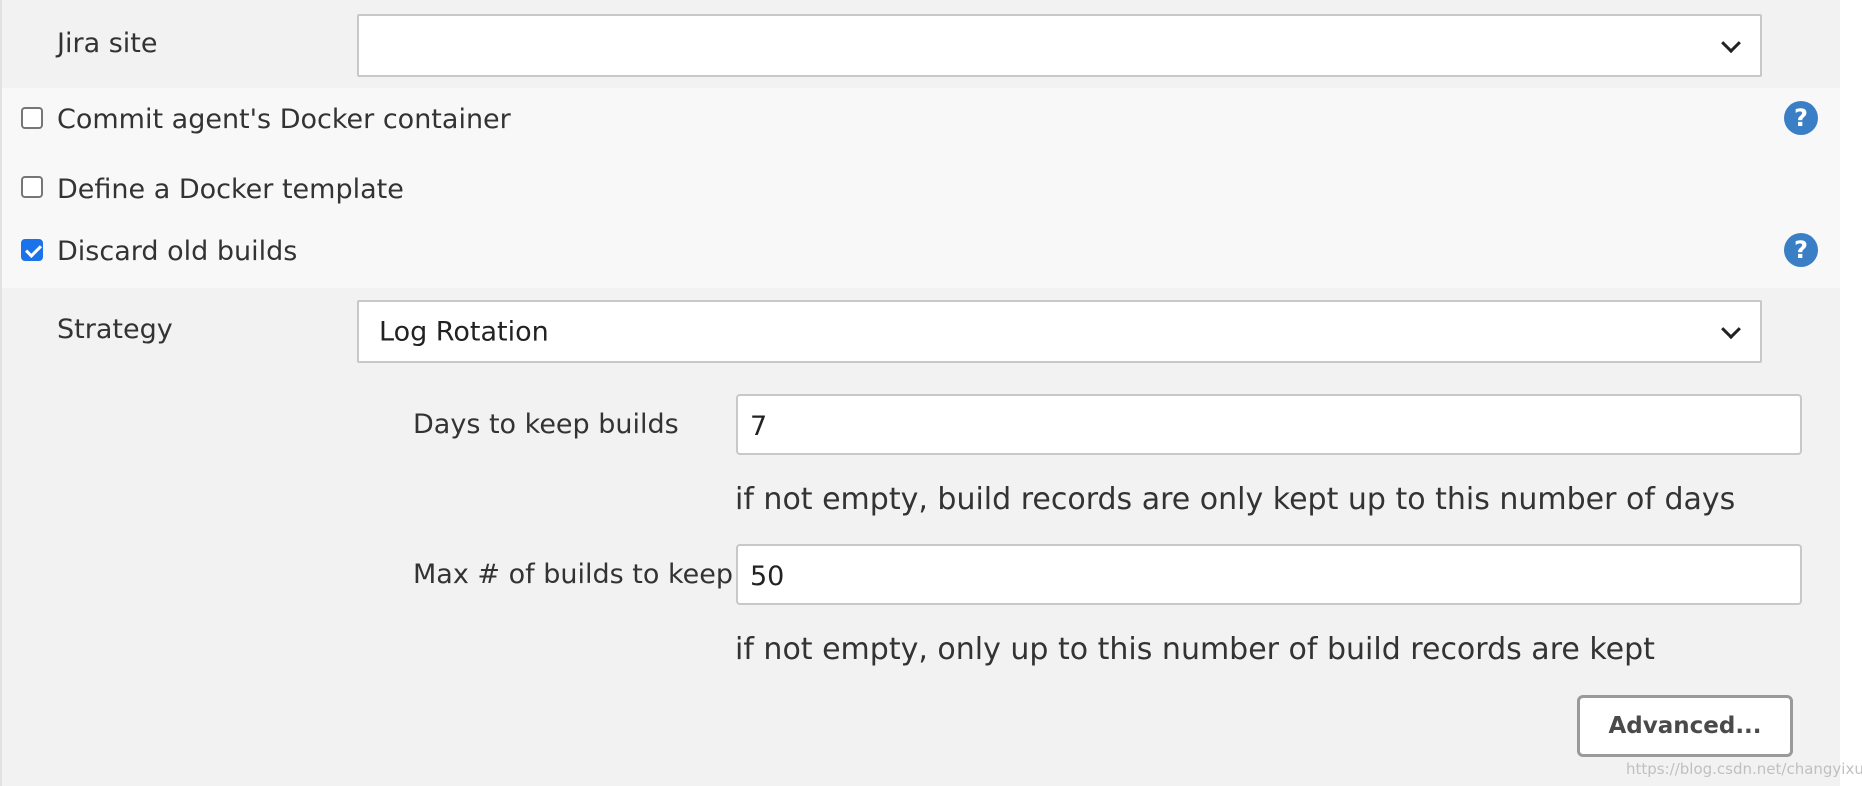 The height and width of the screenshot is (786, 1862). I want to click on jira-site-label: Jira site, so click(107, 43).